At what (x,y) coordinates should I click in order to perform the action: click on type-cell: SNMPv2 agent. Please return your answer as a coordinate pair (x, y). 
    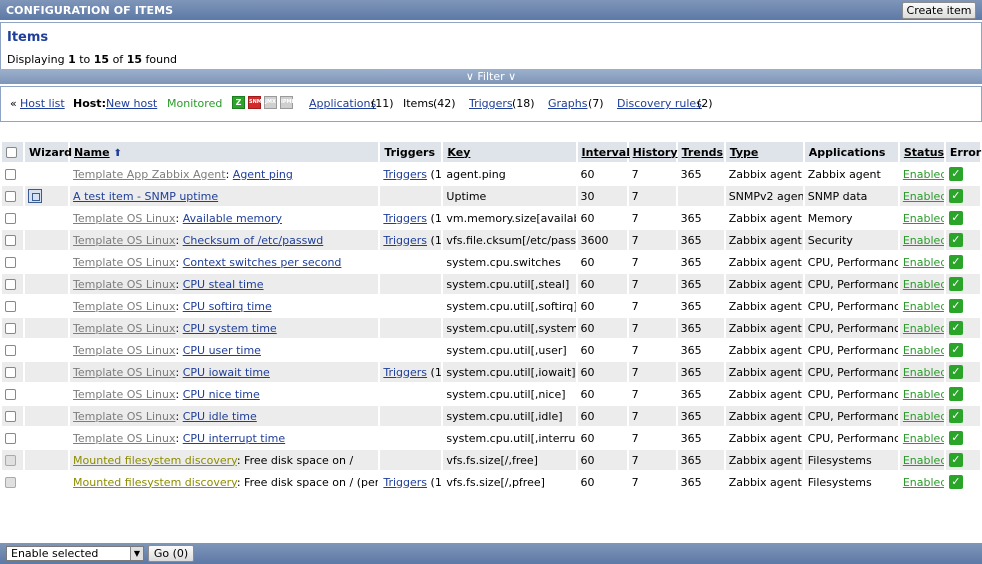
    Looking at the image, I should click on (764, 196).